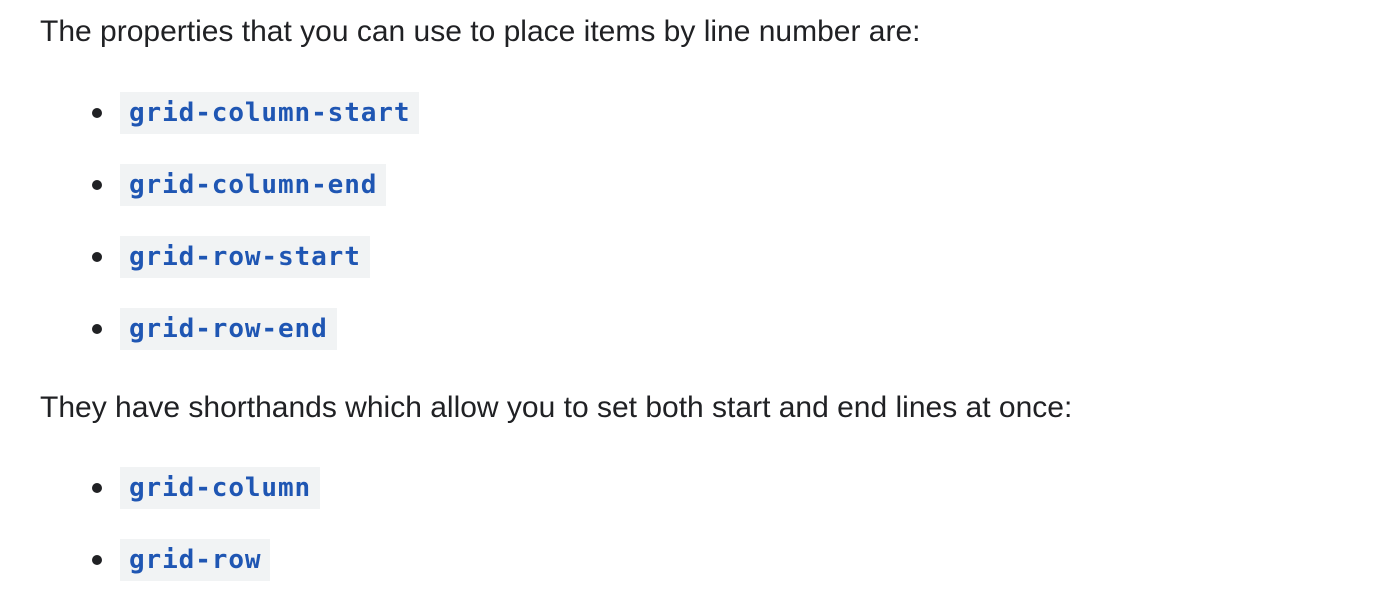  What do you see at coordinates (270, 113) in the screenshot?
I see `code-grid-column-start: grid-column-start` at bounding box center [270, 113].